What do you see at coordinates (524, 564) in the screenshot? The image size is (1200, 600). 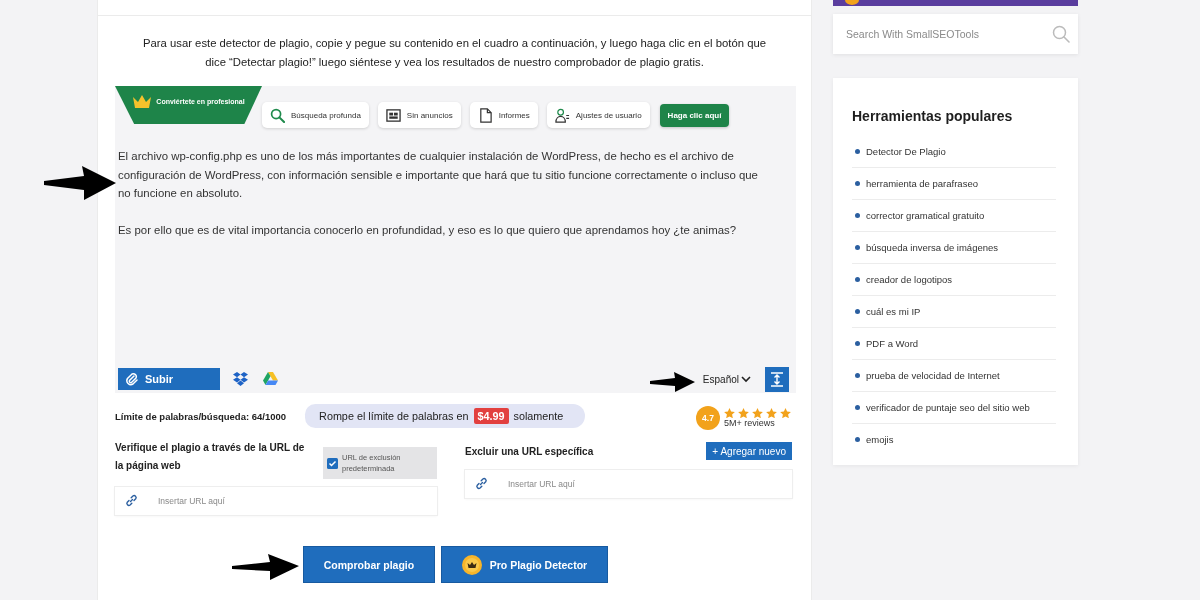 I see `pro-detector-button: Pro Plagio Detector` at bounding box center [524, 564].